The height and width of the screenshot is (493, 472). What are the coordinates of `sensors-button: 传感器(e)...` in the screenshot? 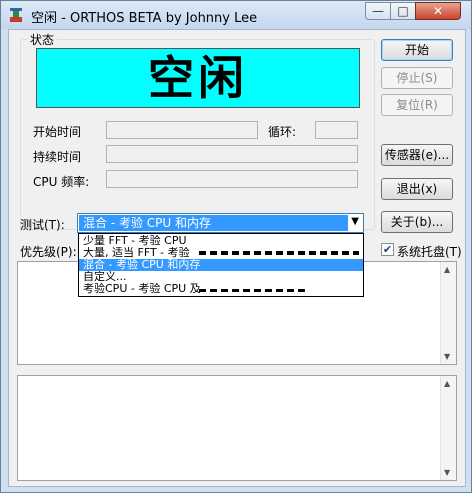 It's located at (417, 155).